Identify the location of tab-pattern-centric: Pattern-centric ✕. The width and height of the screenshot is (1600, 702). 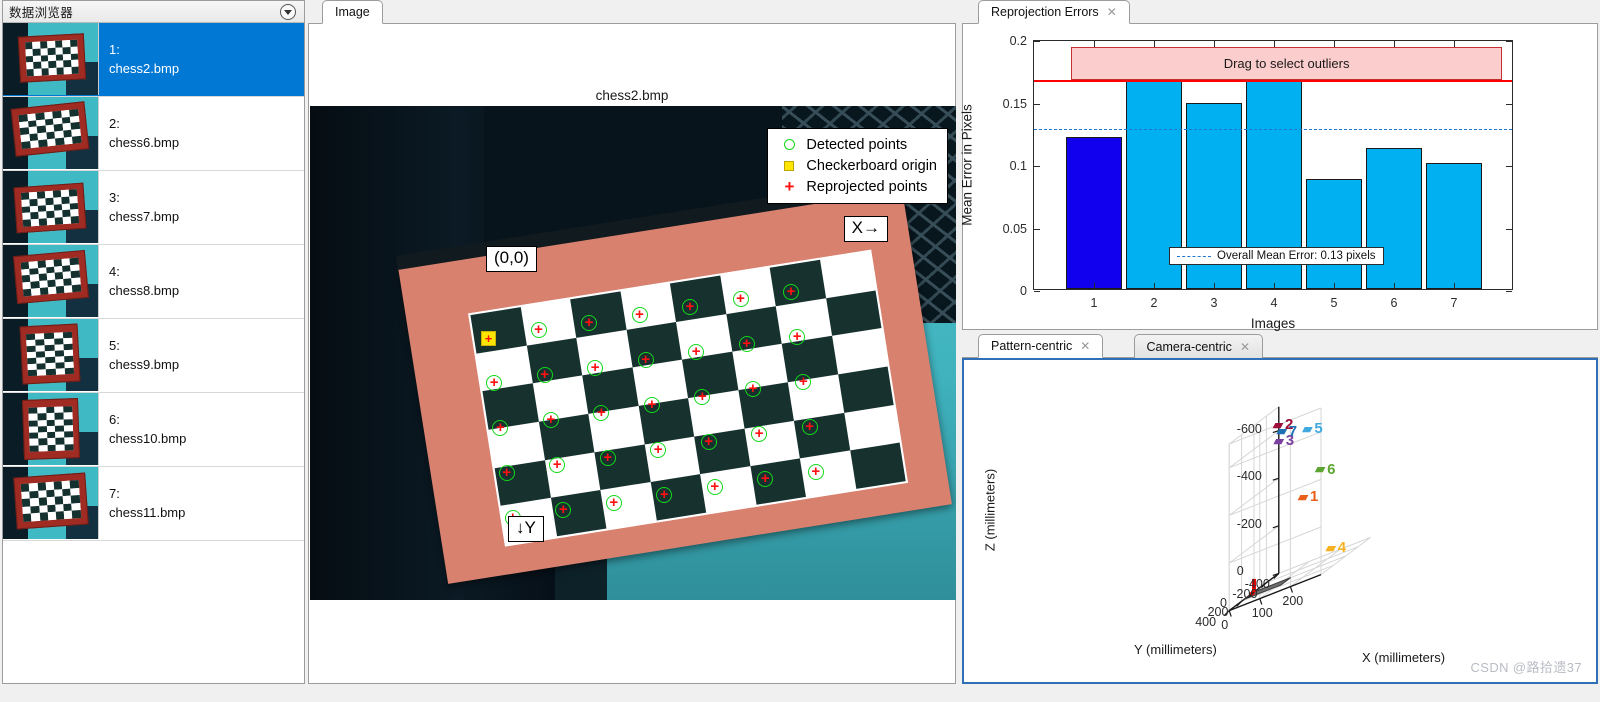
(1041, 346).